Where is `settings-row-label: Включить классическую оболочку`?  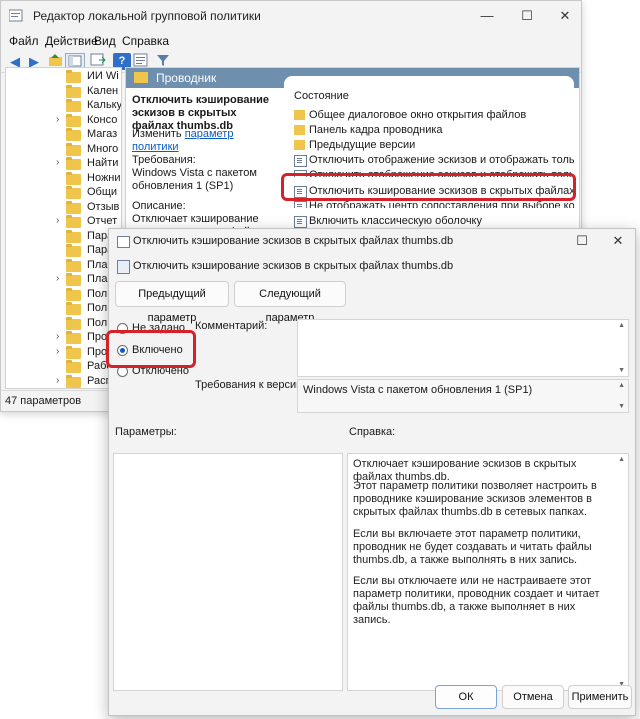
settings-row-label: Включить классическую оболочку is located at coordinates (395, 221).